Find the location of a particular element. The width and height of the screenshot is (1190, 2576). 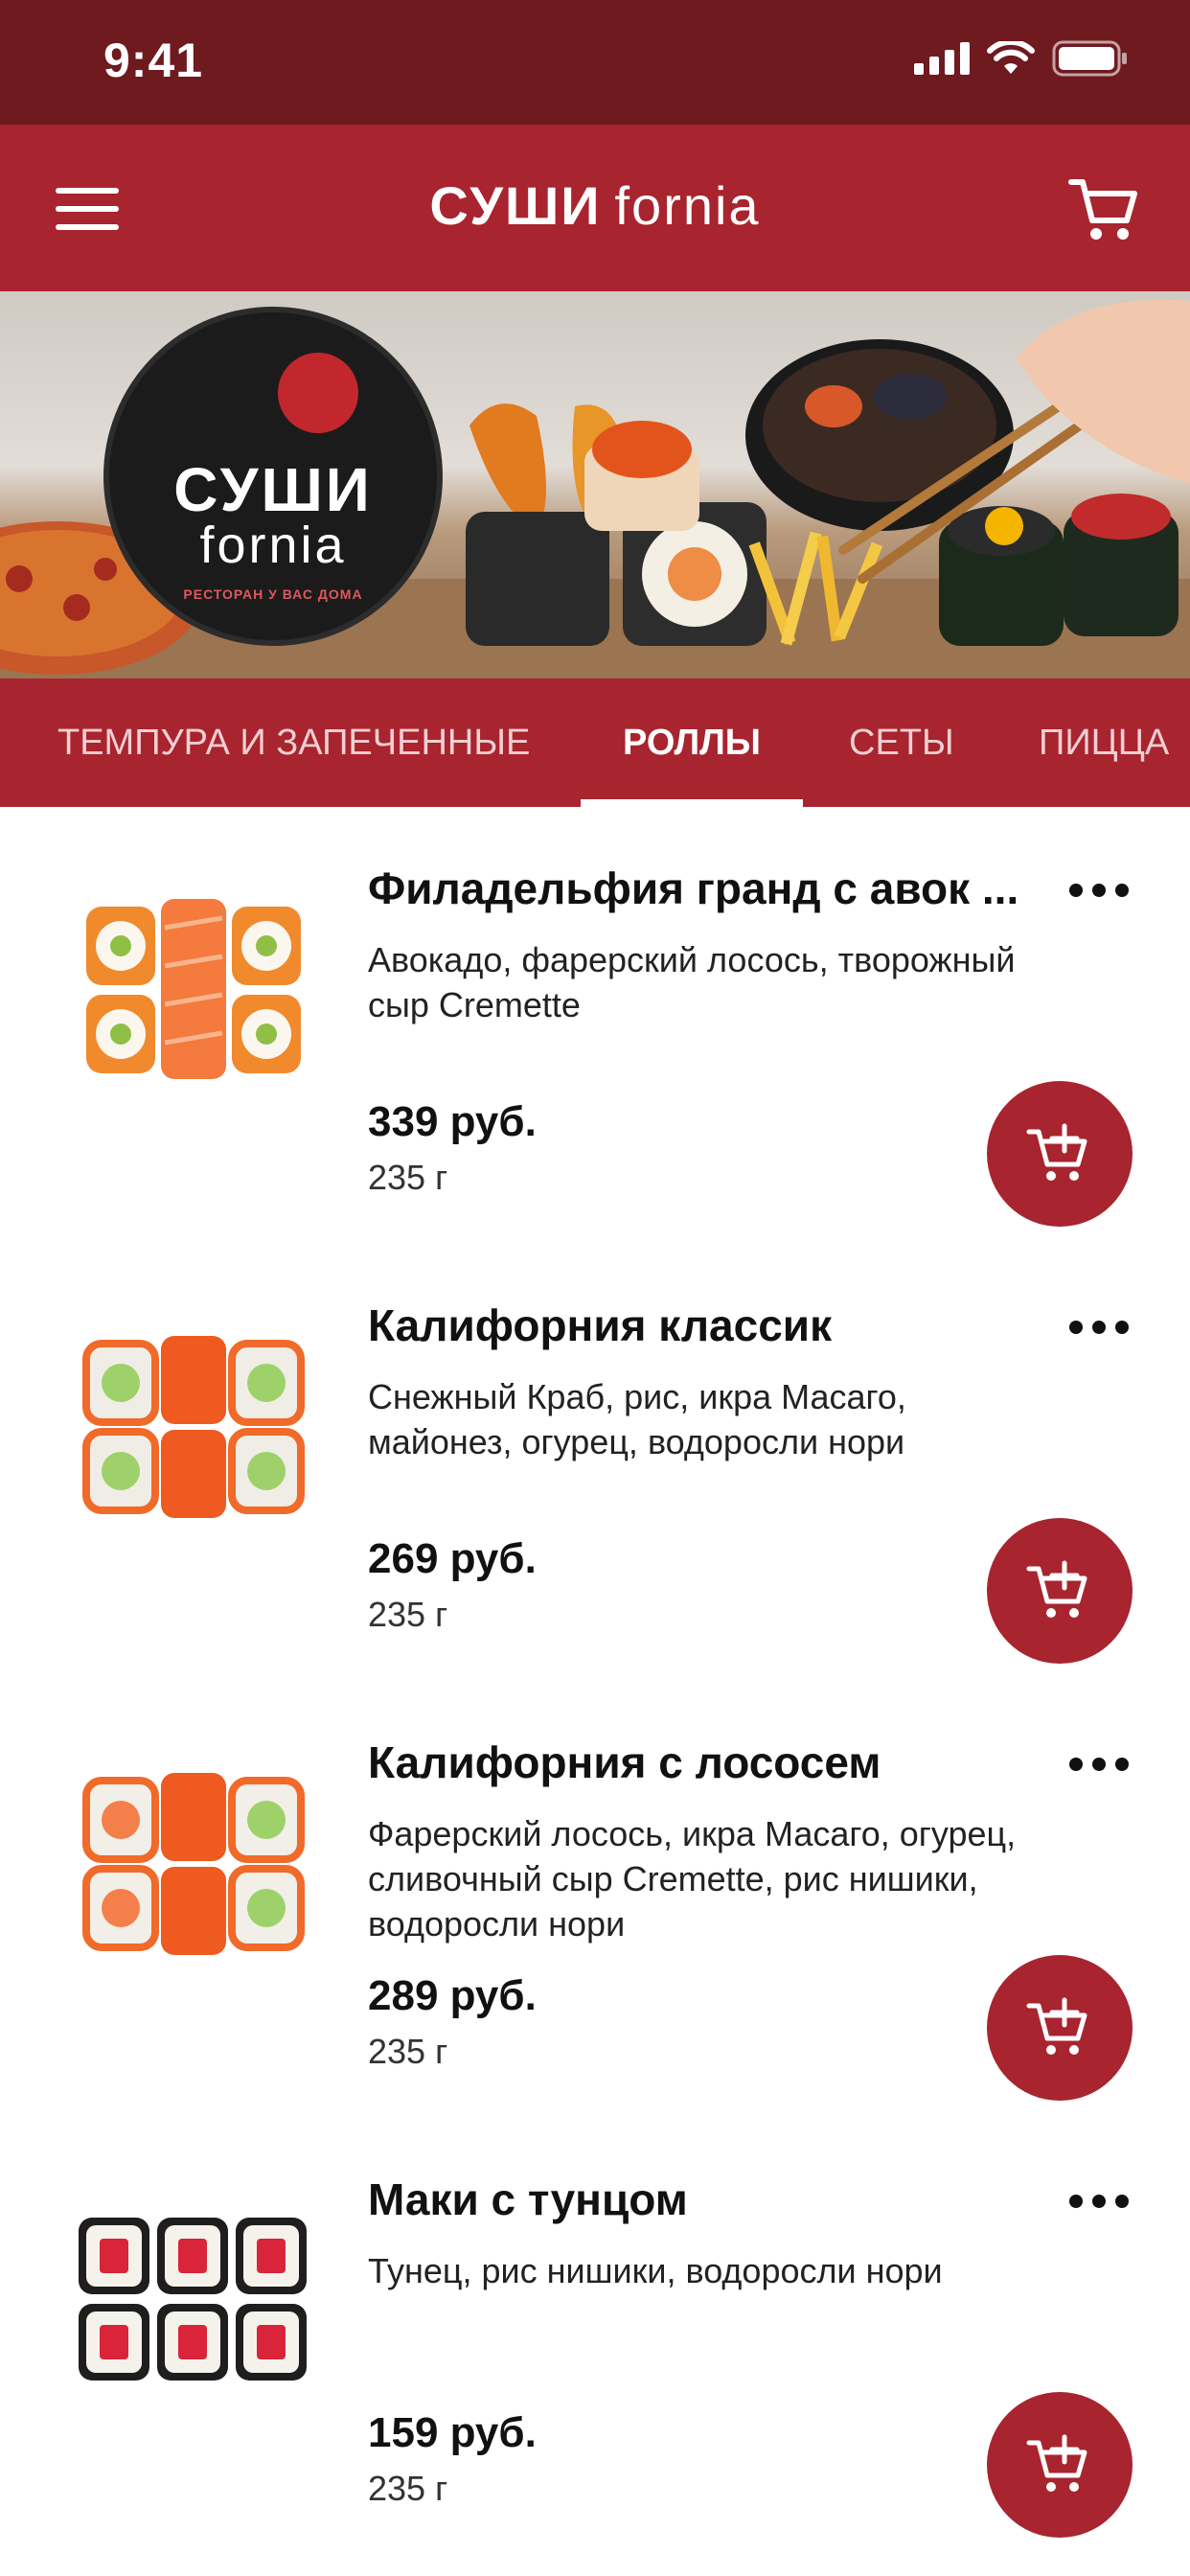

product-price: 289 руб. is located at coordinates (452, 1996).